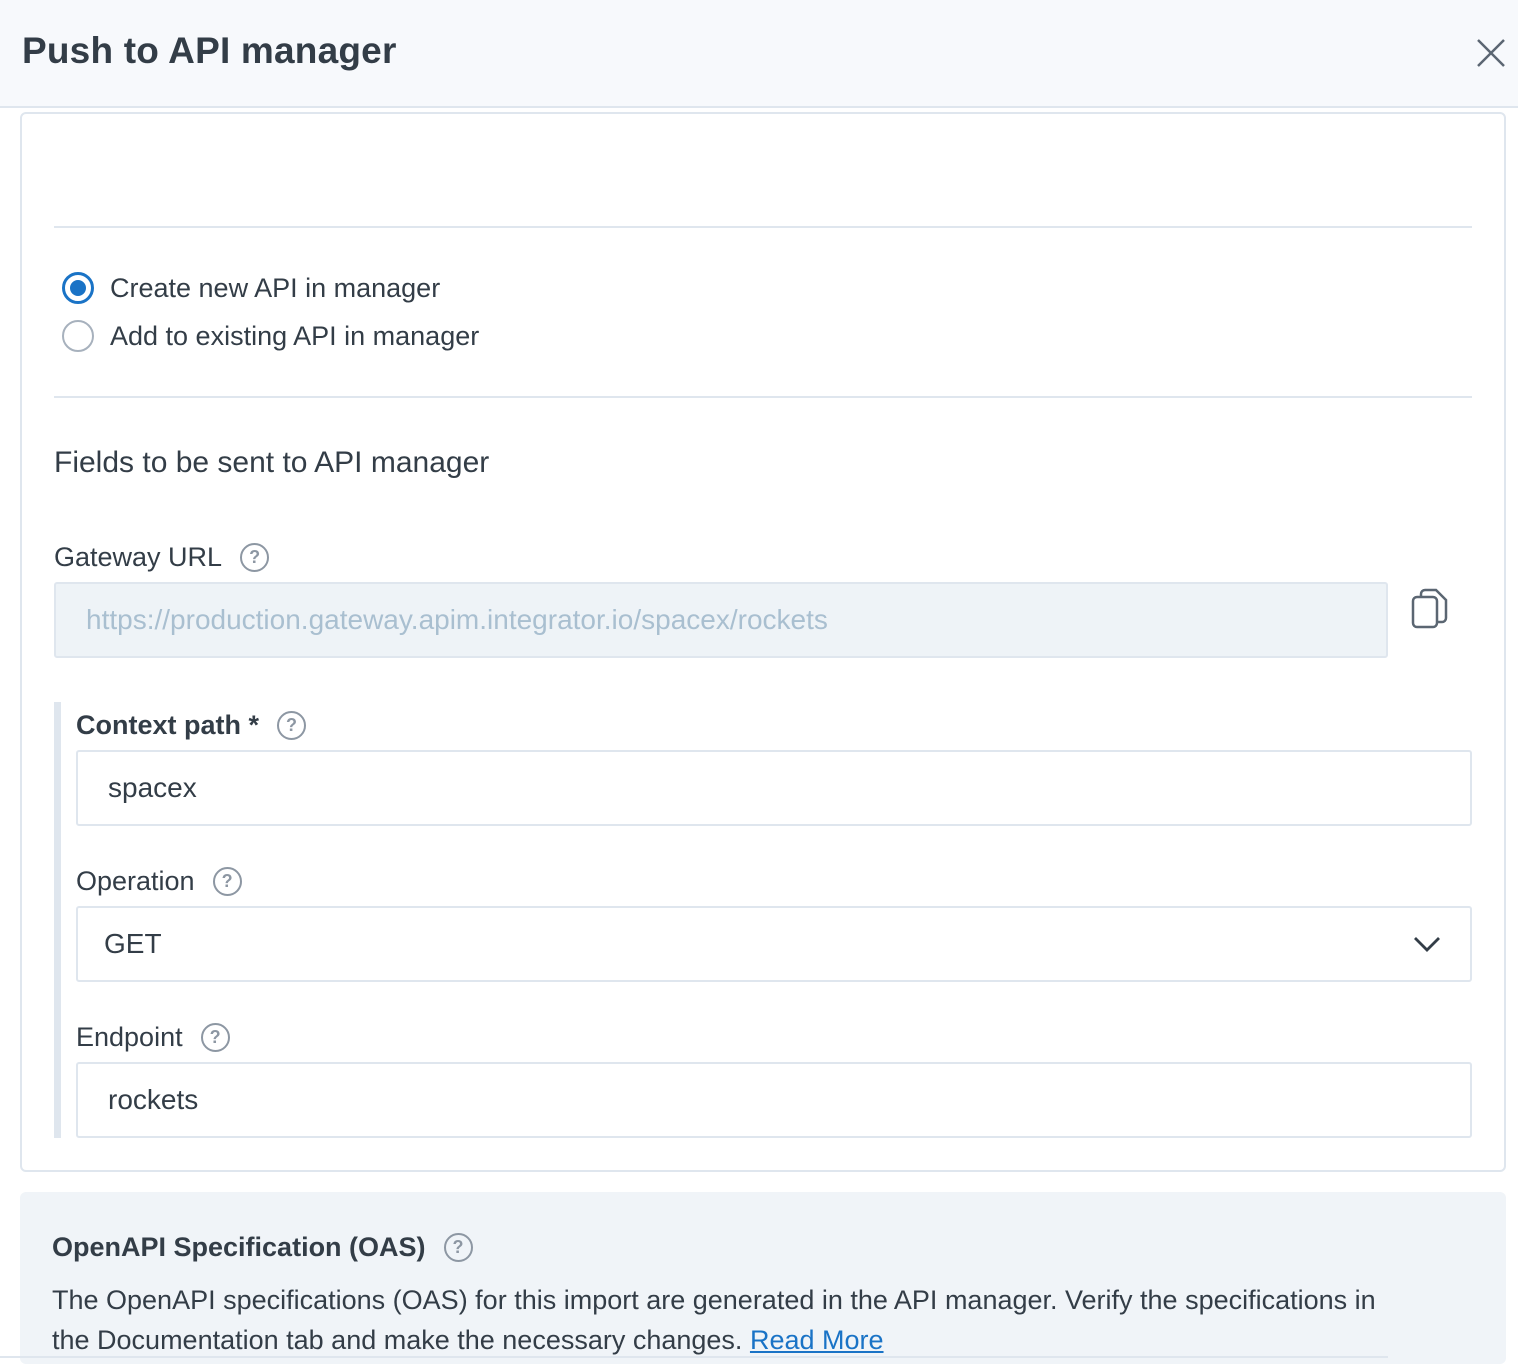 The height and width of the screenshot is (1364, 1518). What do you see at coordinates (138, 557) in the screenshot?
I see `gateway-url-label-text: Gateway URL` at bounding box center [138, 557].